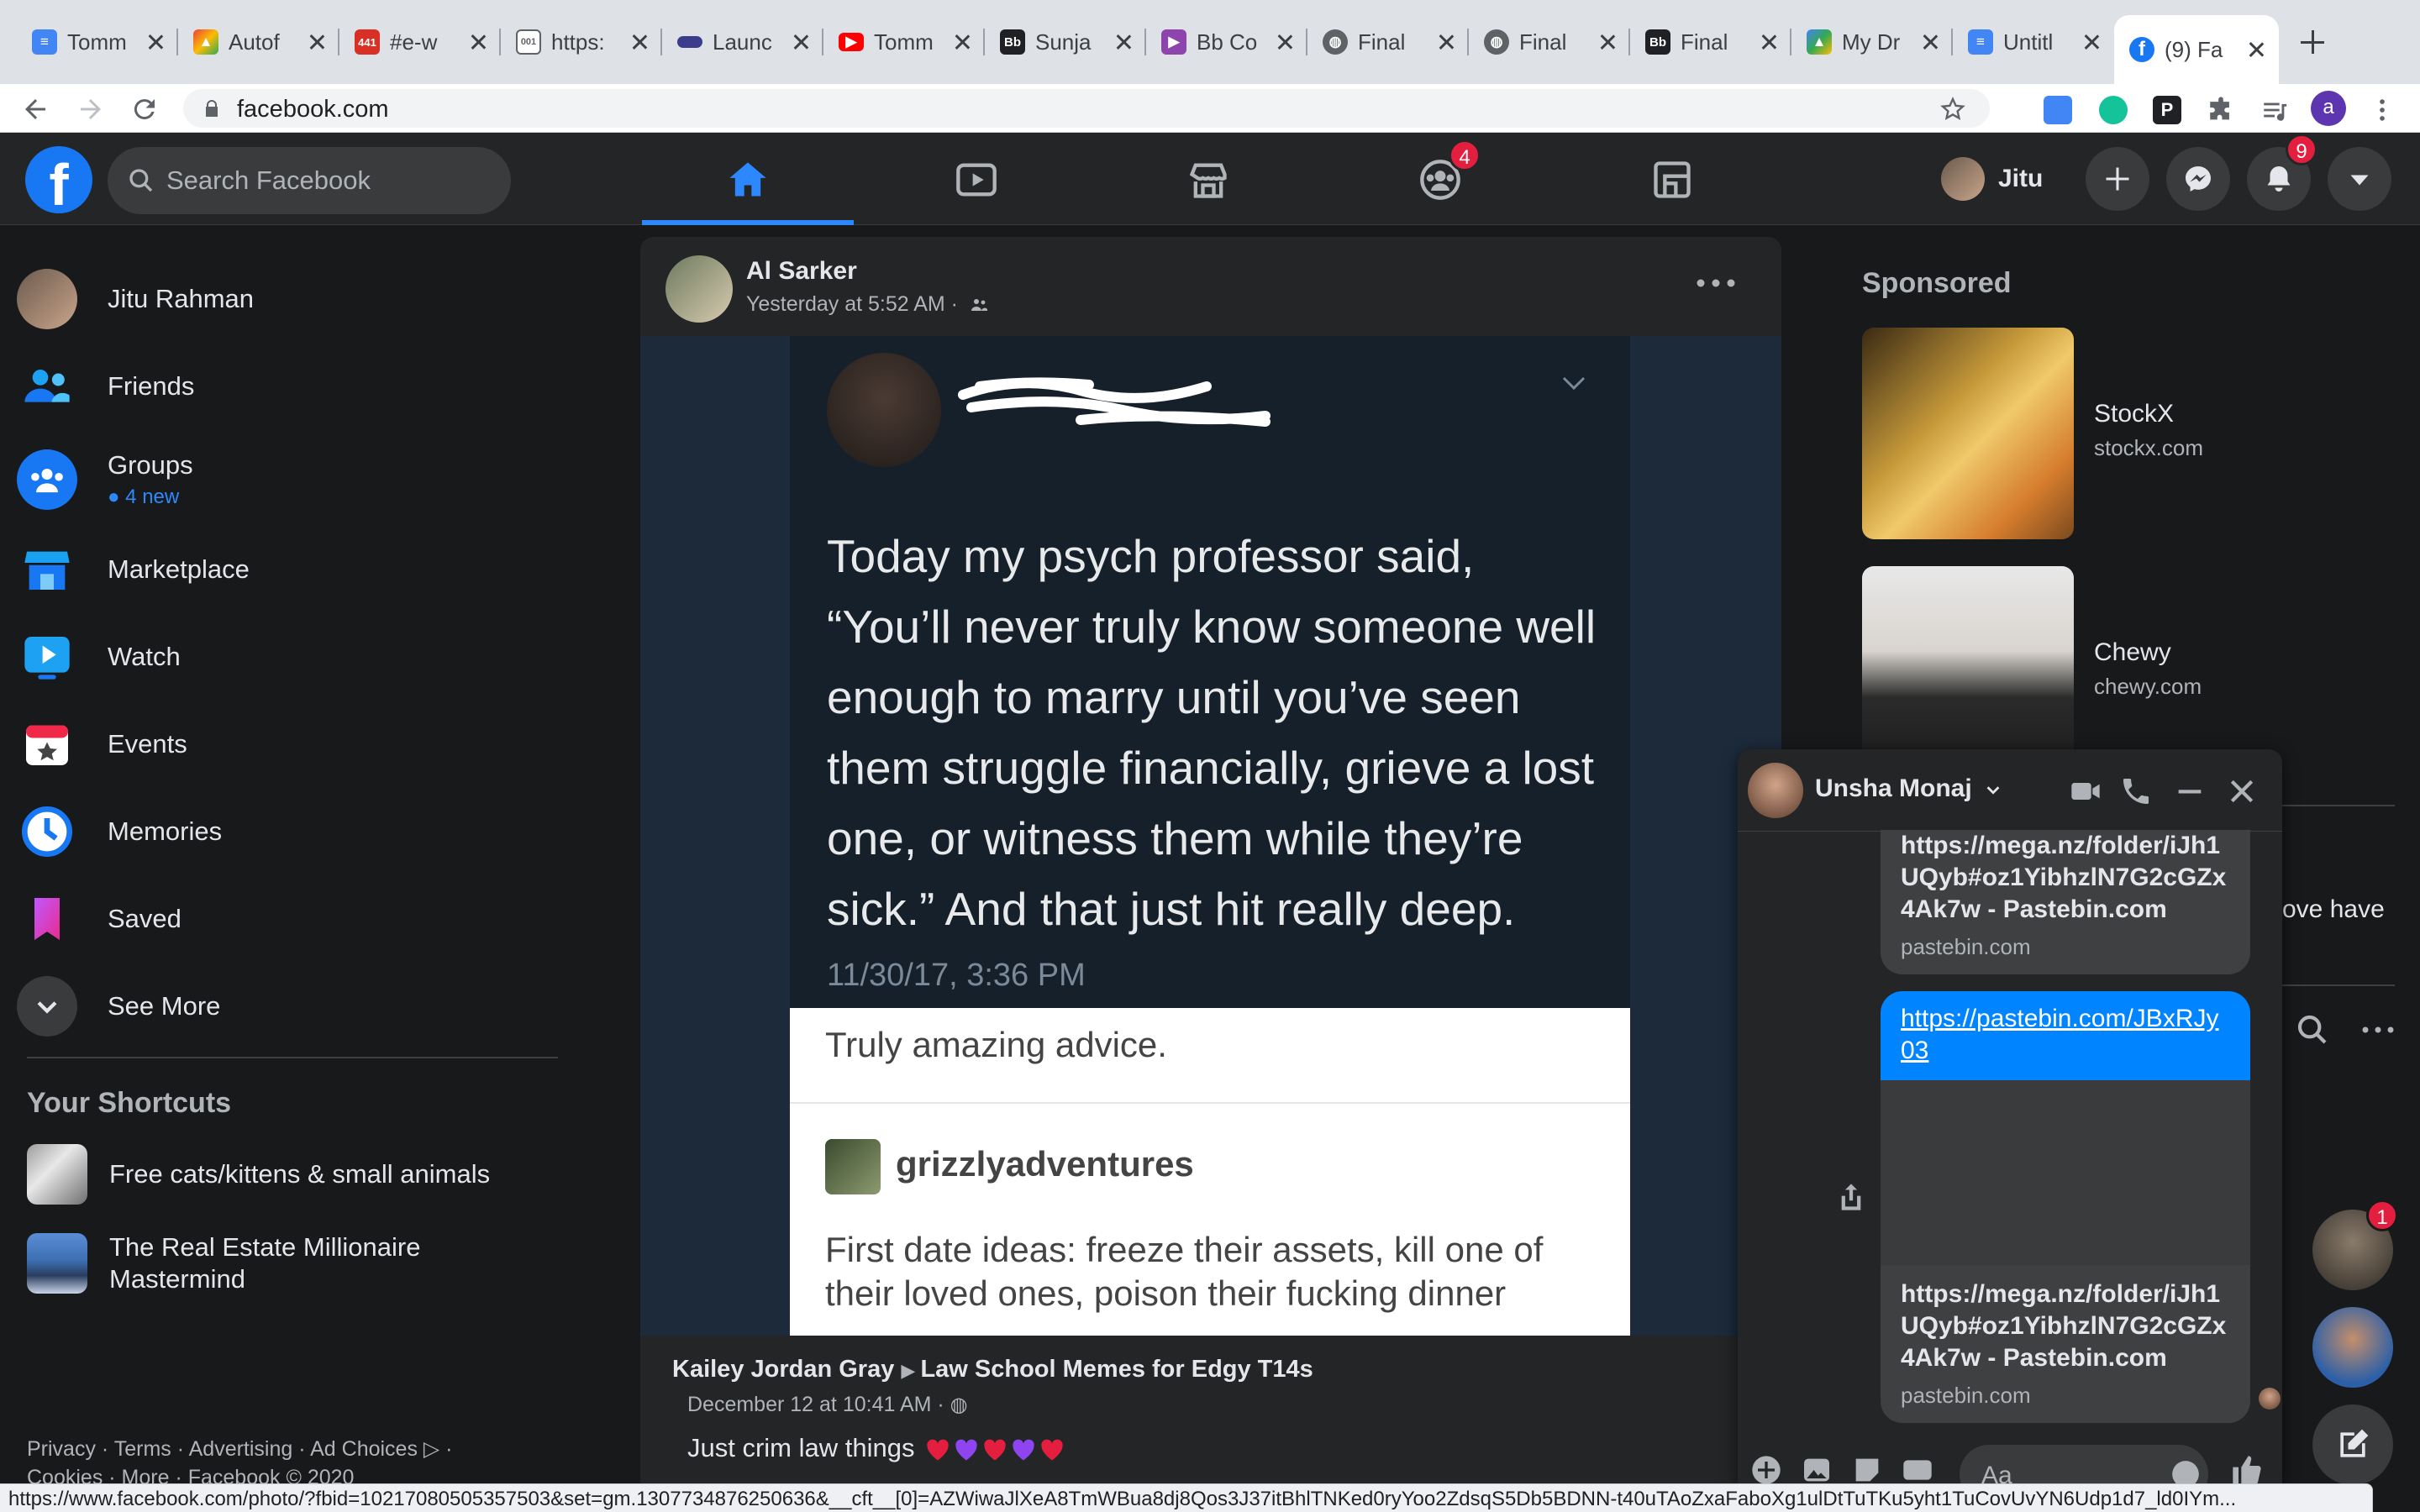 This screenshot has width=2420, height=1512. Describe the element at coordinates (1816, 1470) in the screenshot. I see `photo-icon` at that location.